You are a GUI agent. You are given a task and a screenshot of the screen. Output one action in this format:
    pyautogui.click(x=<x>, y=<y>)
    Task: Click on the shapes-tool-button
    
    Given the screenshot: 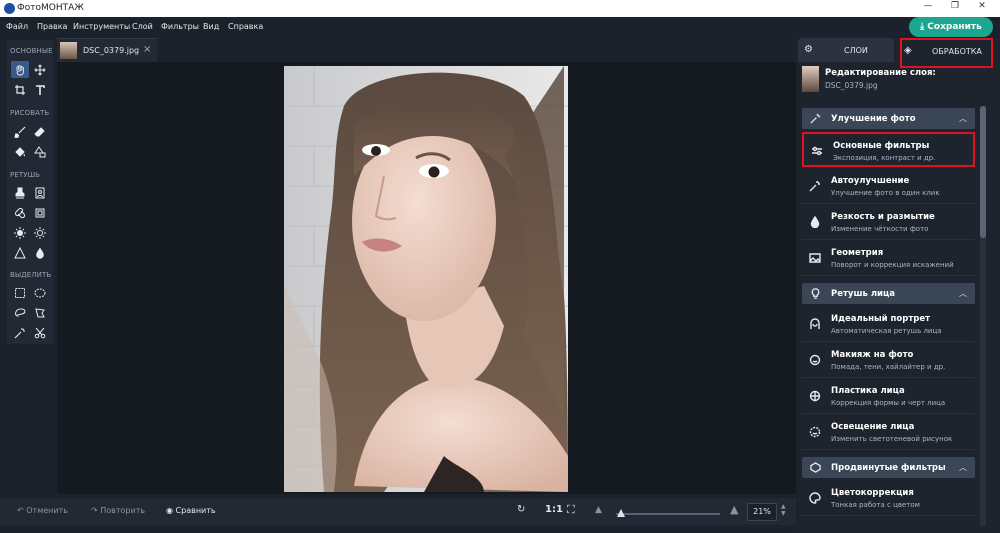 What is the action you would take?
    pyautogui.click(x=40, y=151)
    